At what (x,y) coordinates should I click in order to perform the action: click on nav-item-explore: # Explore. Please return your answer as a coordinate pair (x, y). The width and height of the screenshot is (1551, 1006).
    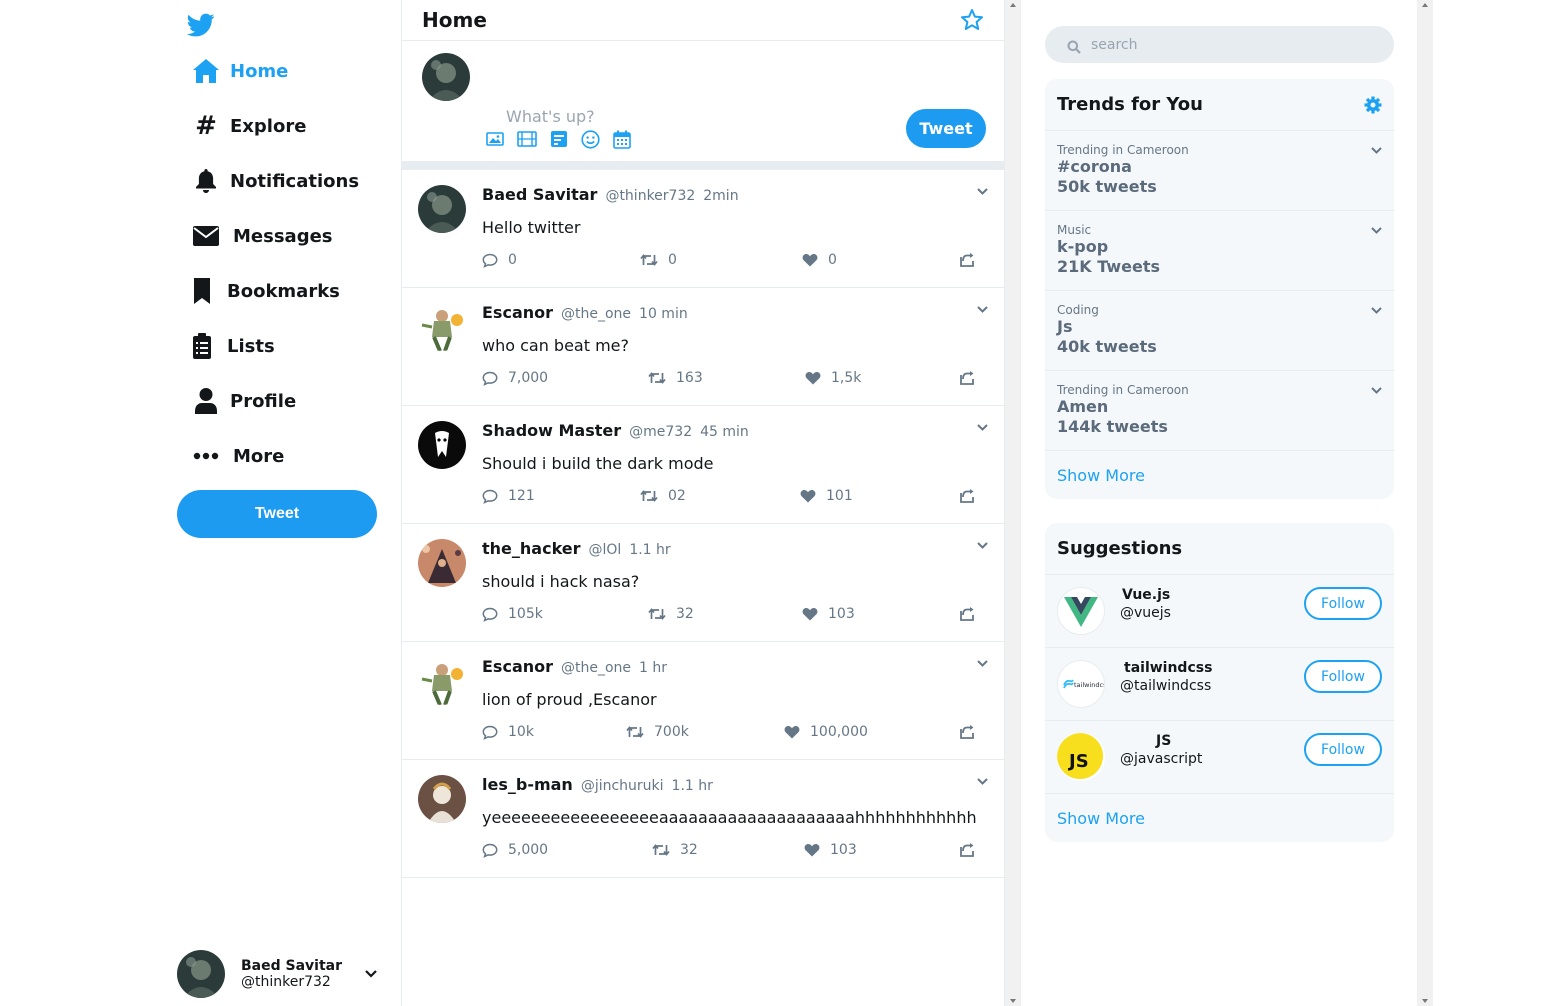
    Looking at the image, I should click on (249, 126).